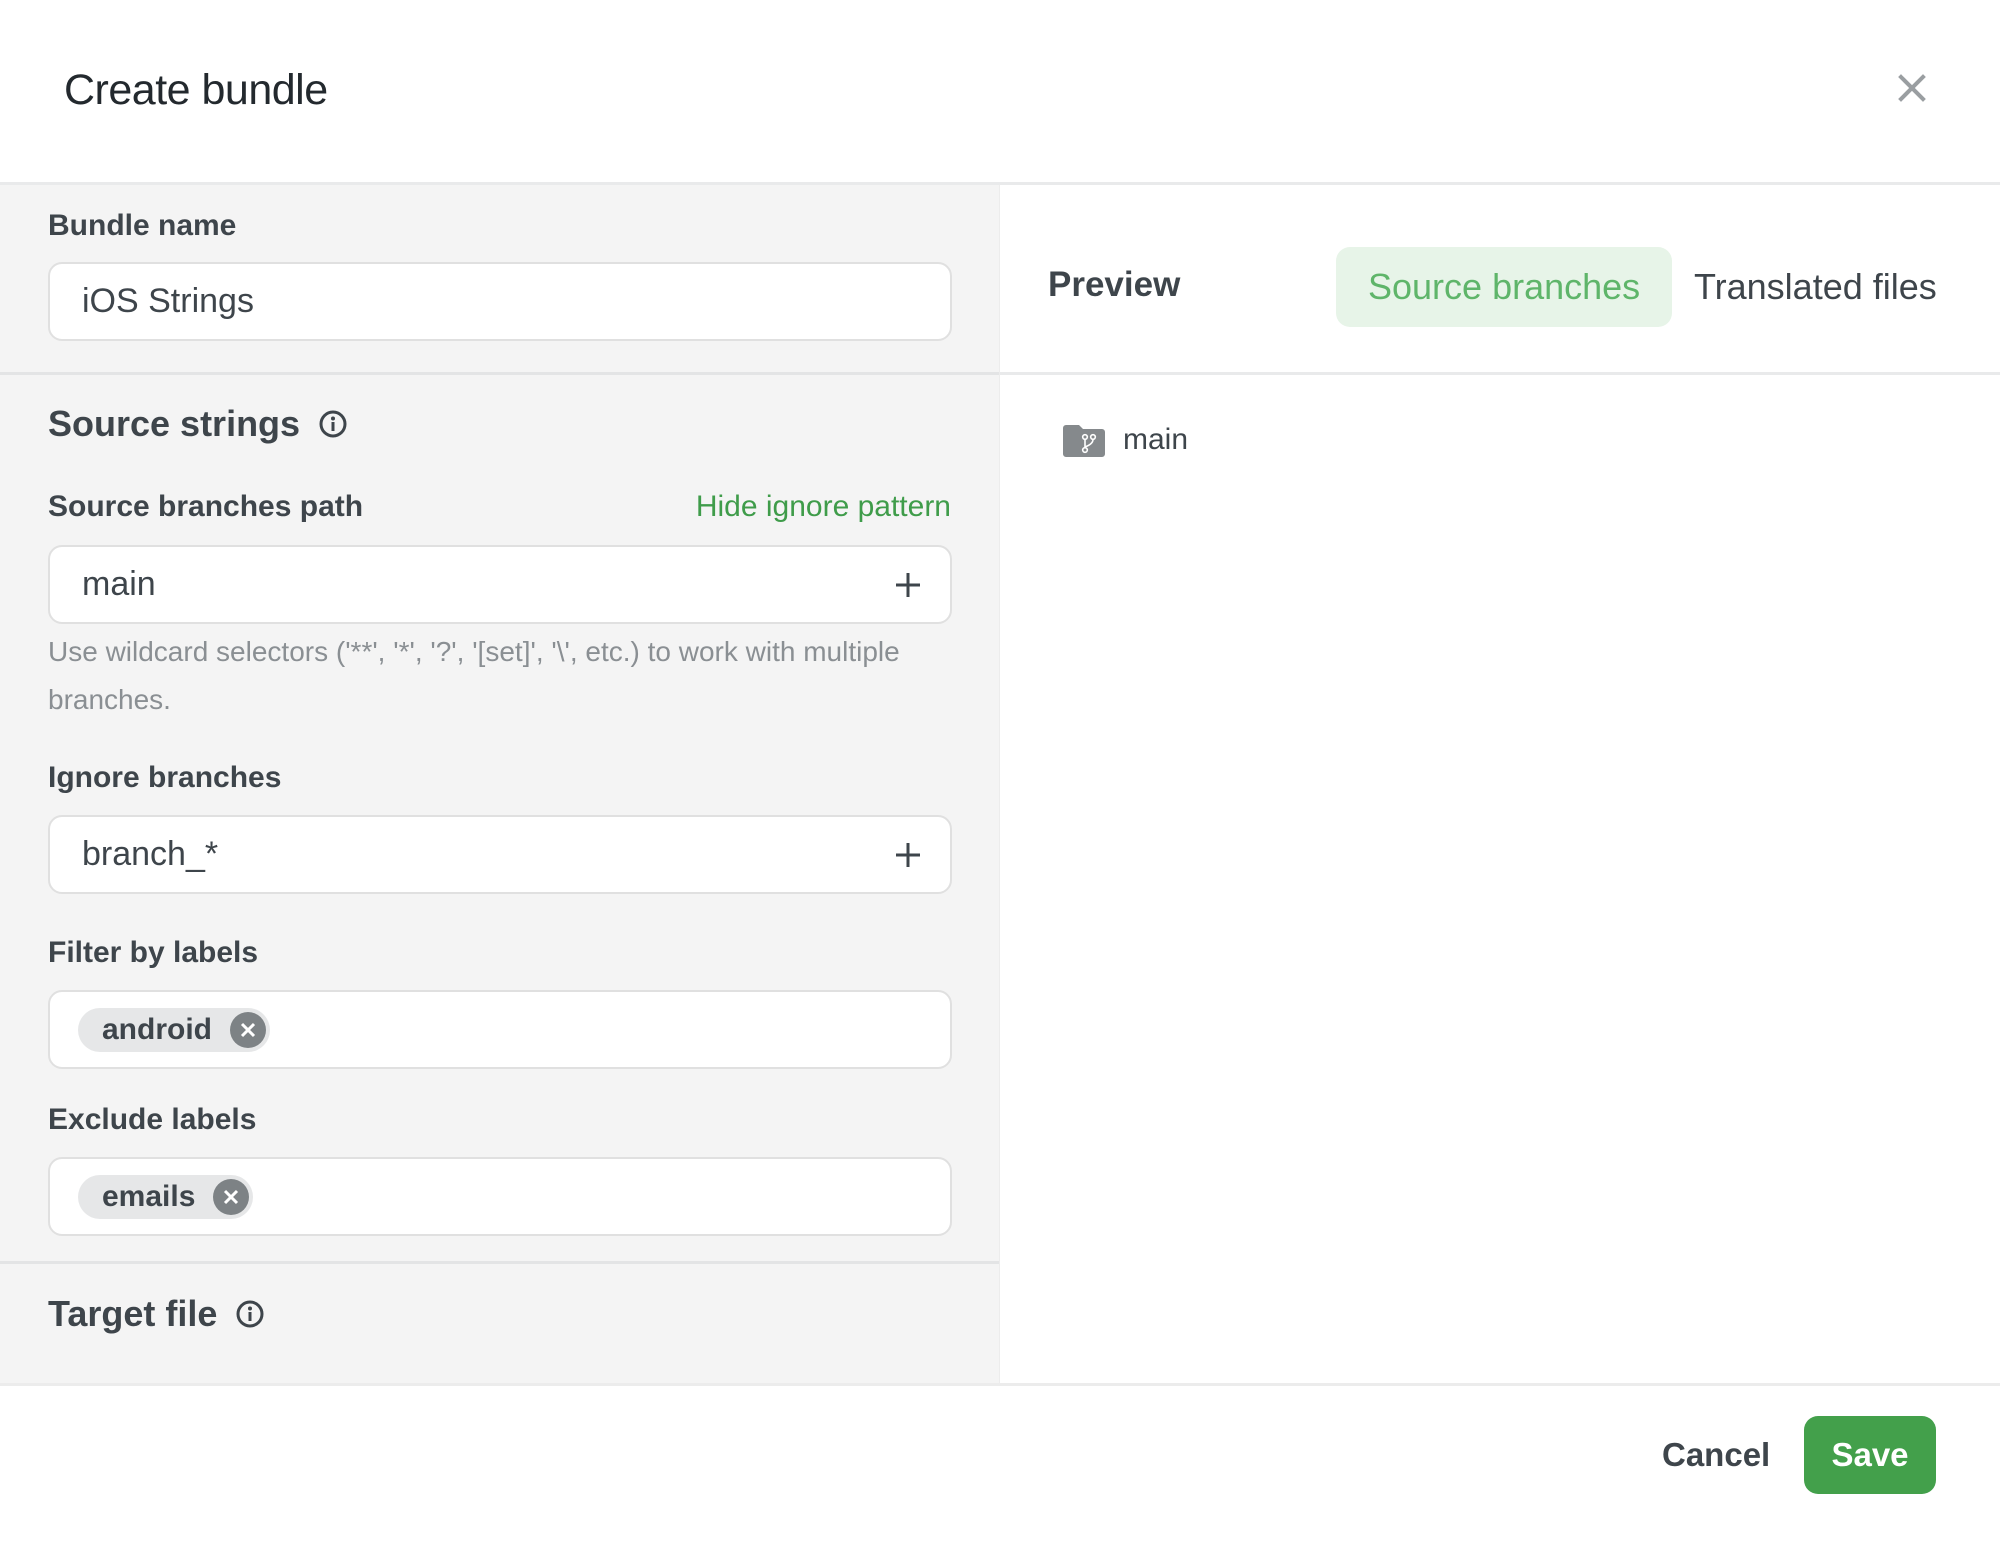 Image resolution: width=2000 pixels, height=1558 pixels. What do you see at coordinates (119, 584) in the screenshot?
I see `source-branches-path-value: main` at bounding box center [119, 584].